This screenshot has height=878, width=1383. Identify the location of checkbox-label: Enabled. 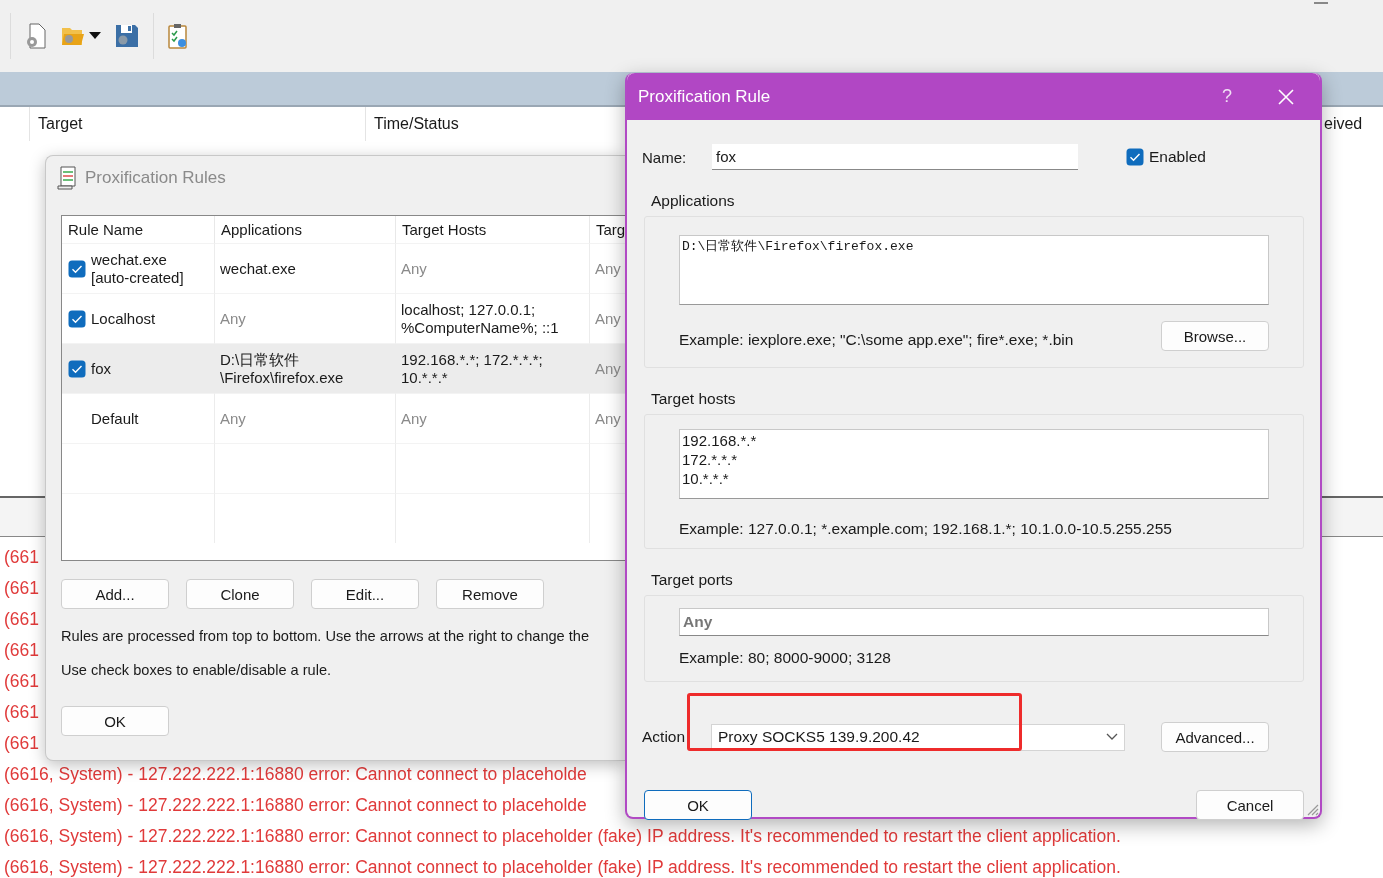
(1177, 157).